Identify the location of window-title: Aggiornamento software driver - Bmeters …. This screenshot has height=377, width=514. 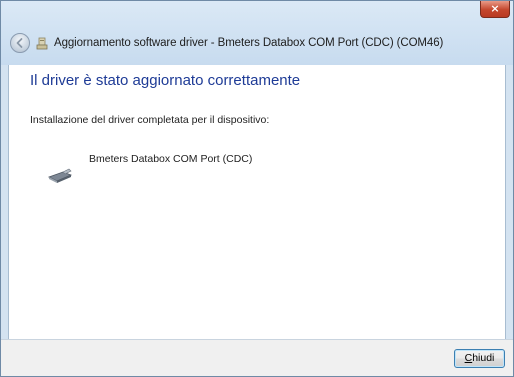
(249, 43).